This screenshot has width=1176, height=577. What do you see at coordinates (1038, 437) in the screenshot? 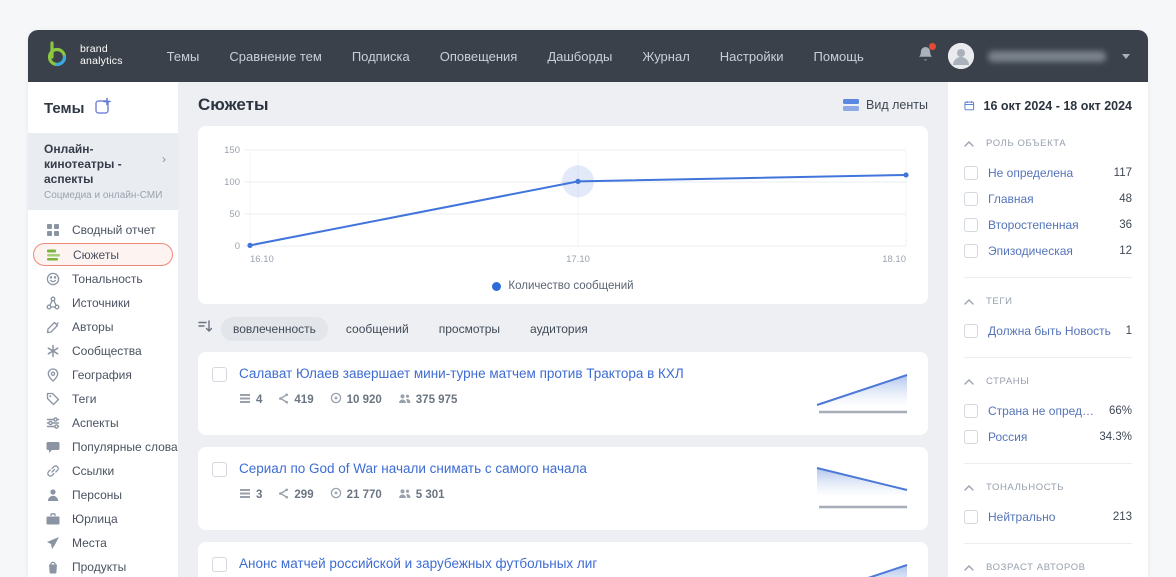
I see `filter-label: Россия` at bounding box center [1038, 437].